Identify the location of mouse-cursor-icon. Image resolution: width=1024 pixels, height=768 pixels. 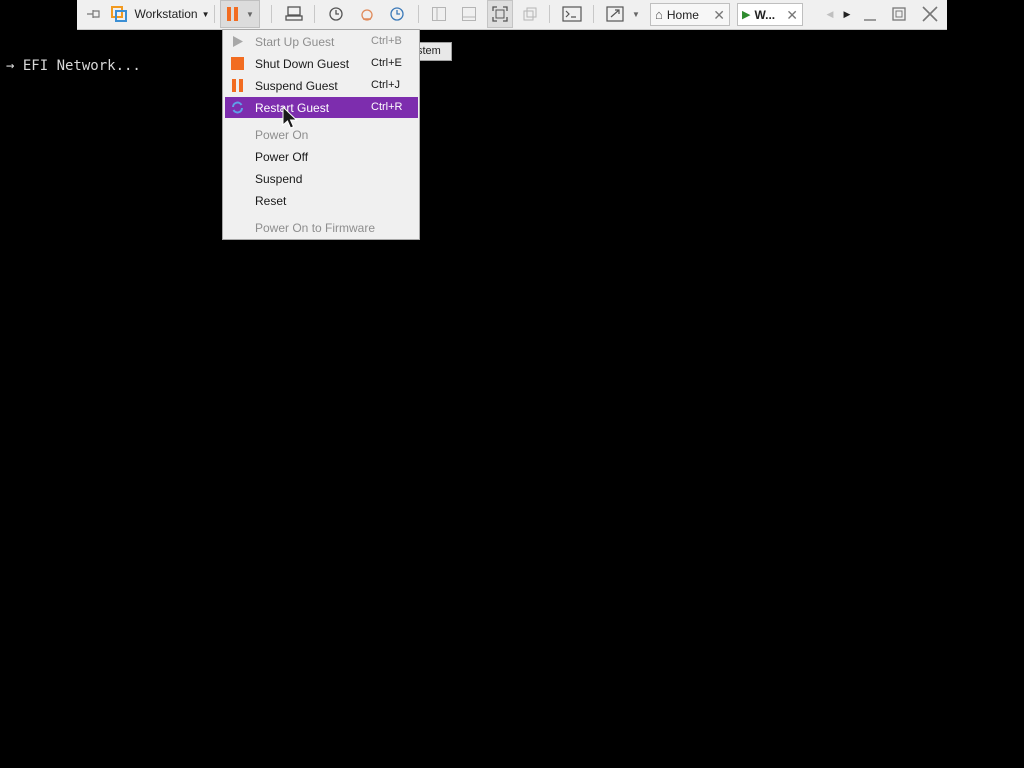
(290, 117).